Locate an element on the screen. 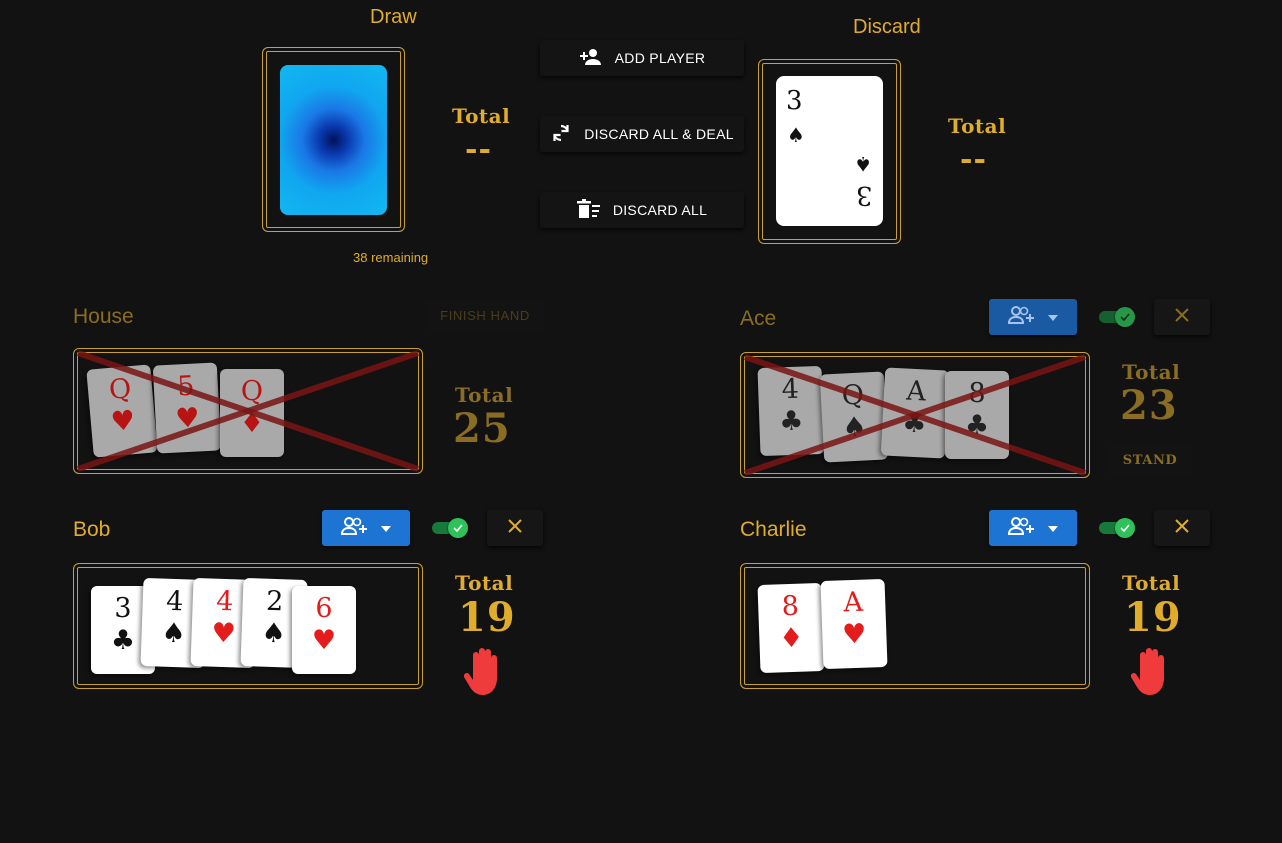 The height and width of the screenshot is (843, 1282). playing-card: A ♣ is located at coordinates (915, 413).